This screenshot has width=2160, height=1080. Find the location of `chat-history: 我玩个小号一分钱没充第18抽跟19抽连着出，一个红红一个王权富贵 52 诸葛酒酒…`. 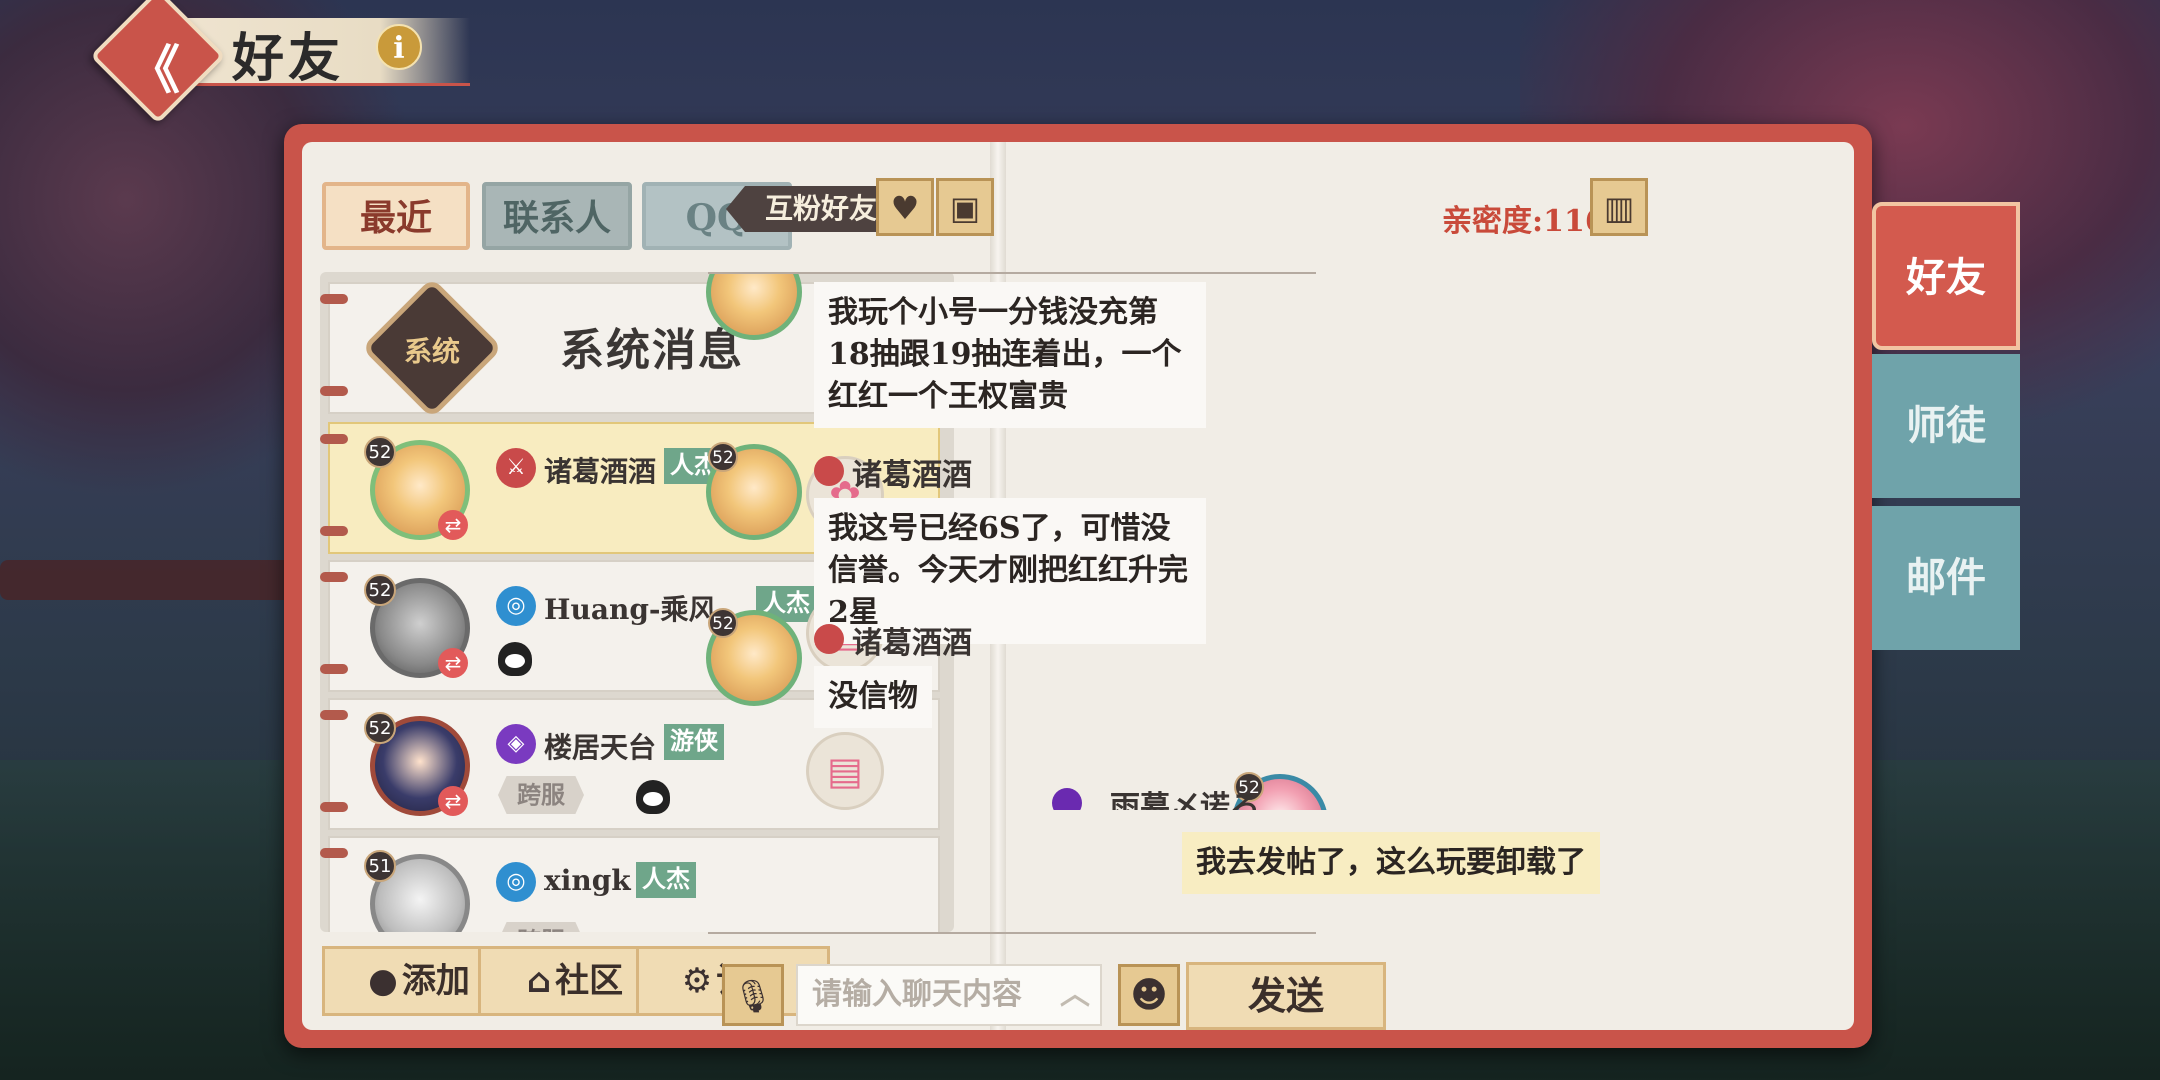

chat-history: 我玩个小号一分钱没充第18抽跟19抽连着出，一个红红一个王权富贵 52 诸葛酒酒… is located at coordinates (1026, 542).